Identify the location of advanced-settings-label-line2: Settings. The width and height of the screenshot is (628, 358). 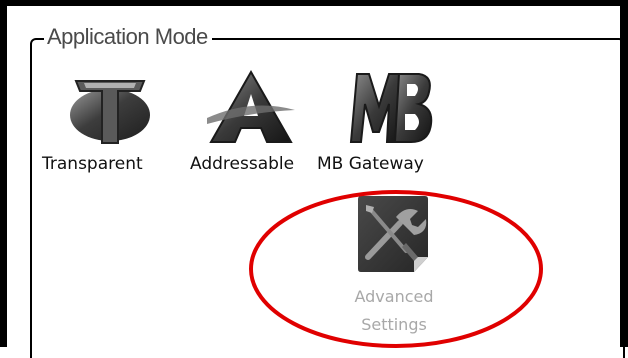
(394, 325).